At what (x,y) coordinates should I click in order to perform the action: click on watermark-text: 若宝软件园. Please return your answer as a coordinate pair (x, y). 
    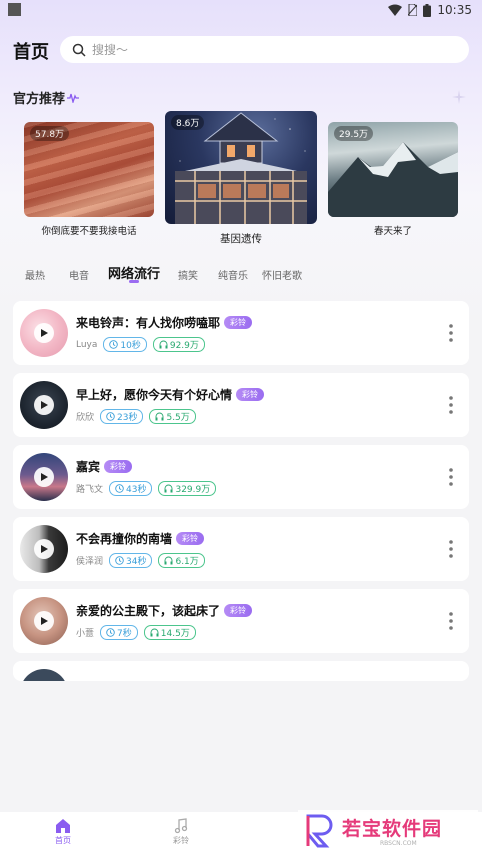
    Looking at the image, I should click on (392, 829).